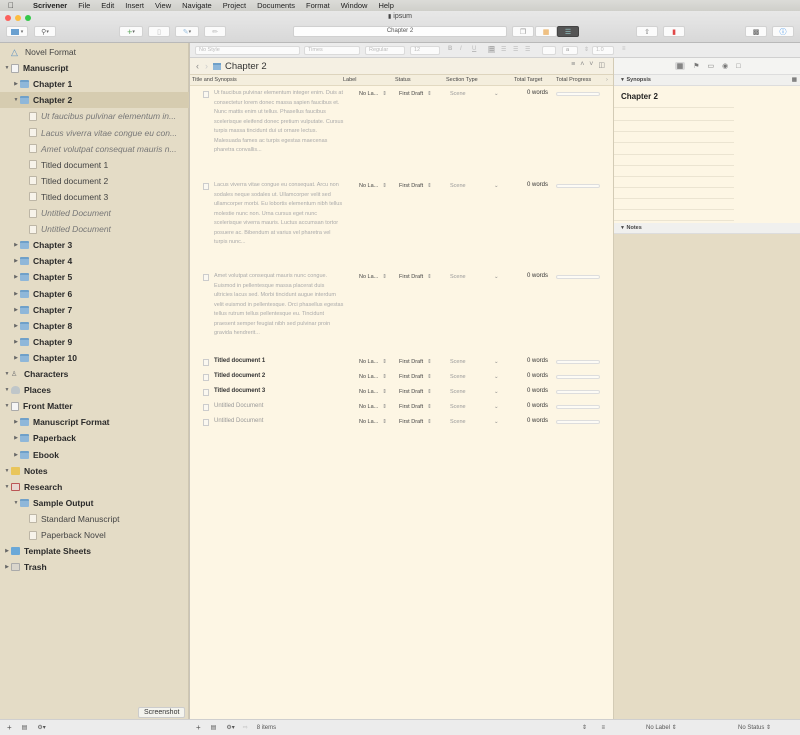 Image resolution: width=800 pixels, height=735 pixels. I want to click on align-right-icon: ☰, so click(515, 49).